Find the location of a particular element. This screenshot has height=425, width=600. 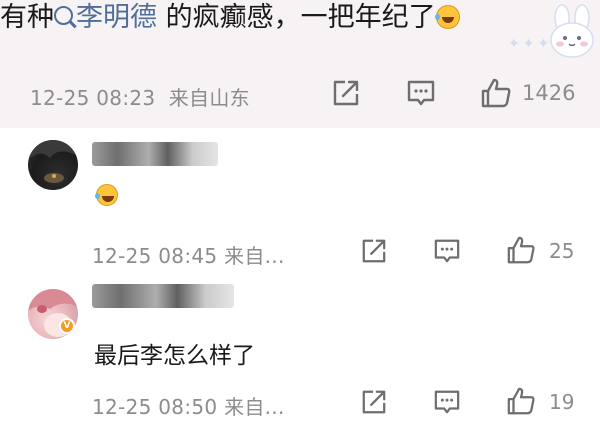

comment-source: 来自山东 is located at coordinates (209, 98).